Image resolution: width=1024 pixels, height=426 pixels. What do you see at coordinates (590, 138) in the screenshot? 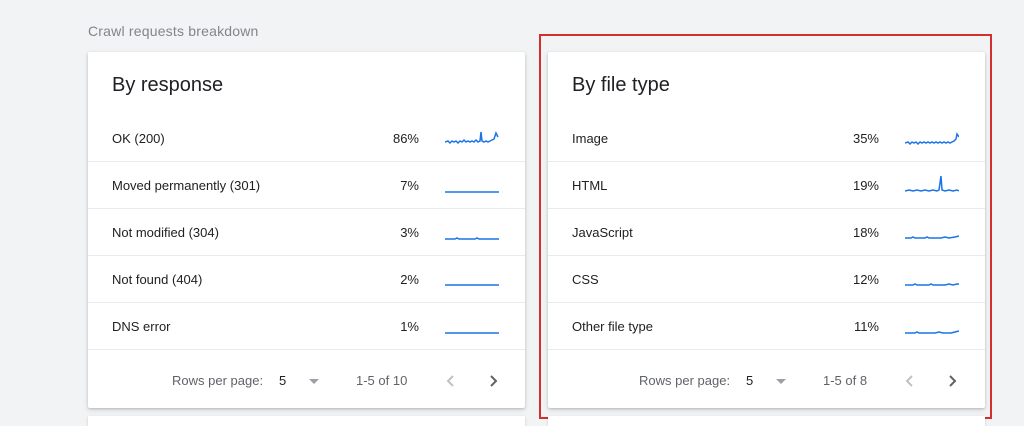
I see `row-label: Image` at bounding box center [590, 138].